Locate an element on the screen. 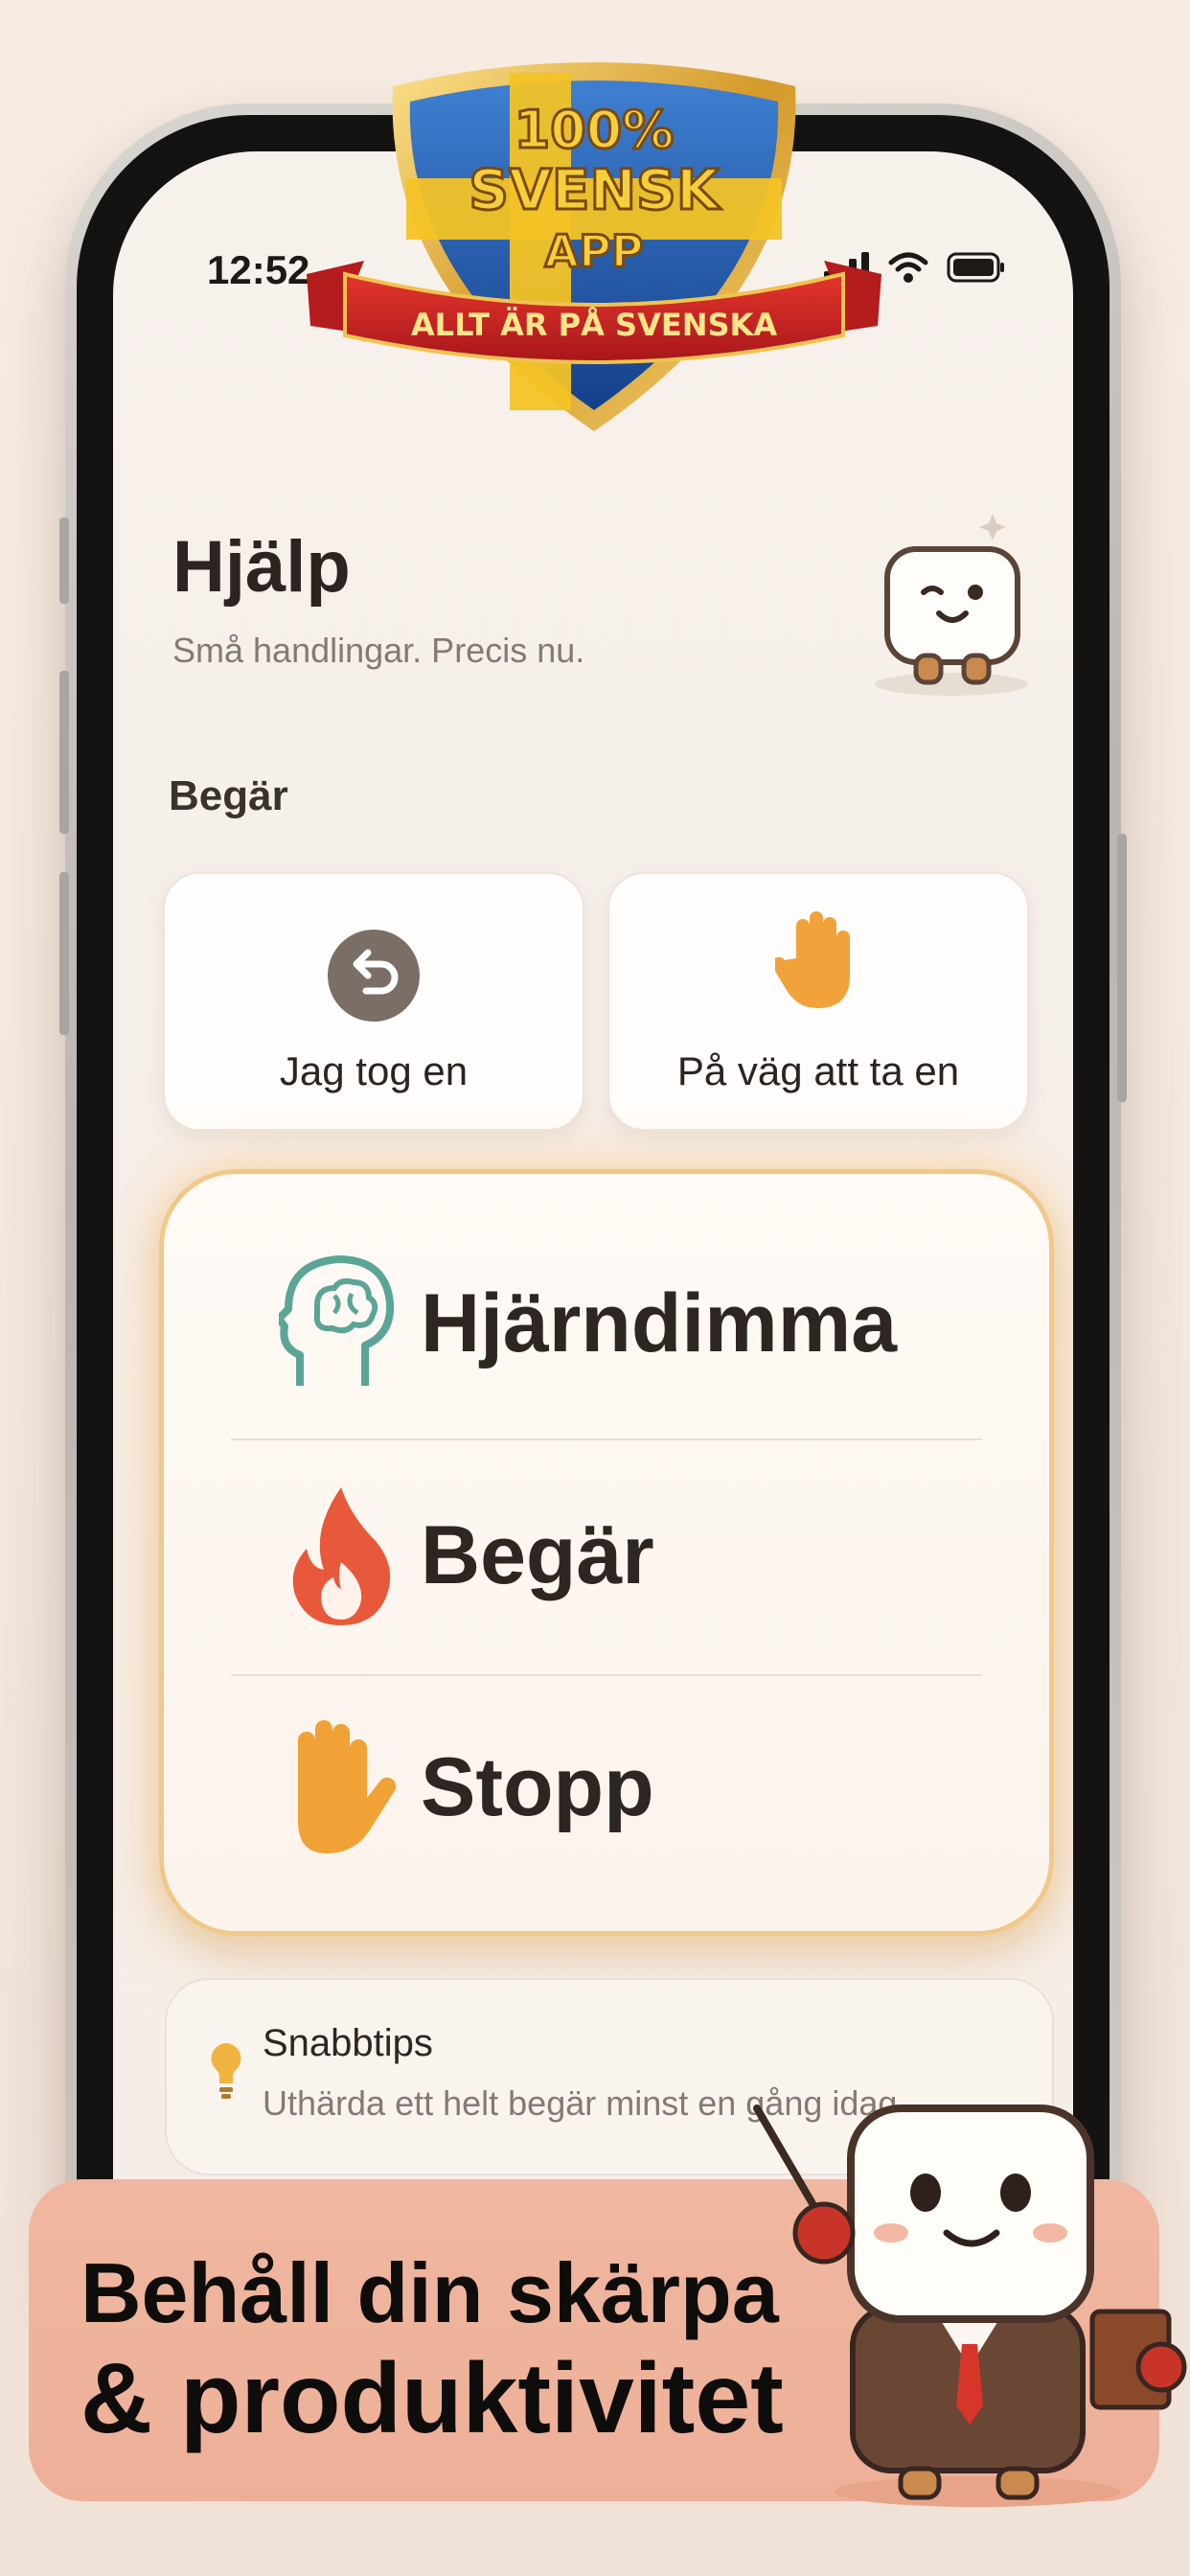 The width and height of the screenshot is (1190, 2576). section-label: Begär is located at coordinates (229, 795).